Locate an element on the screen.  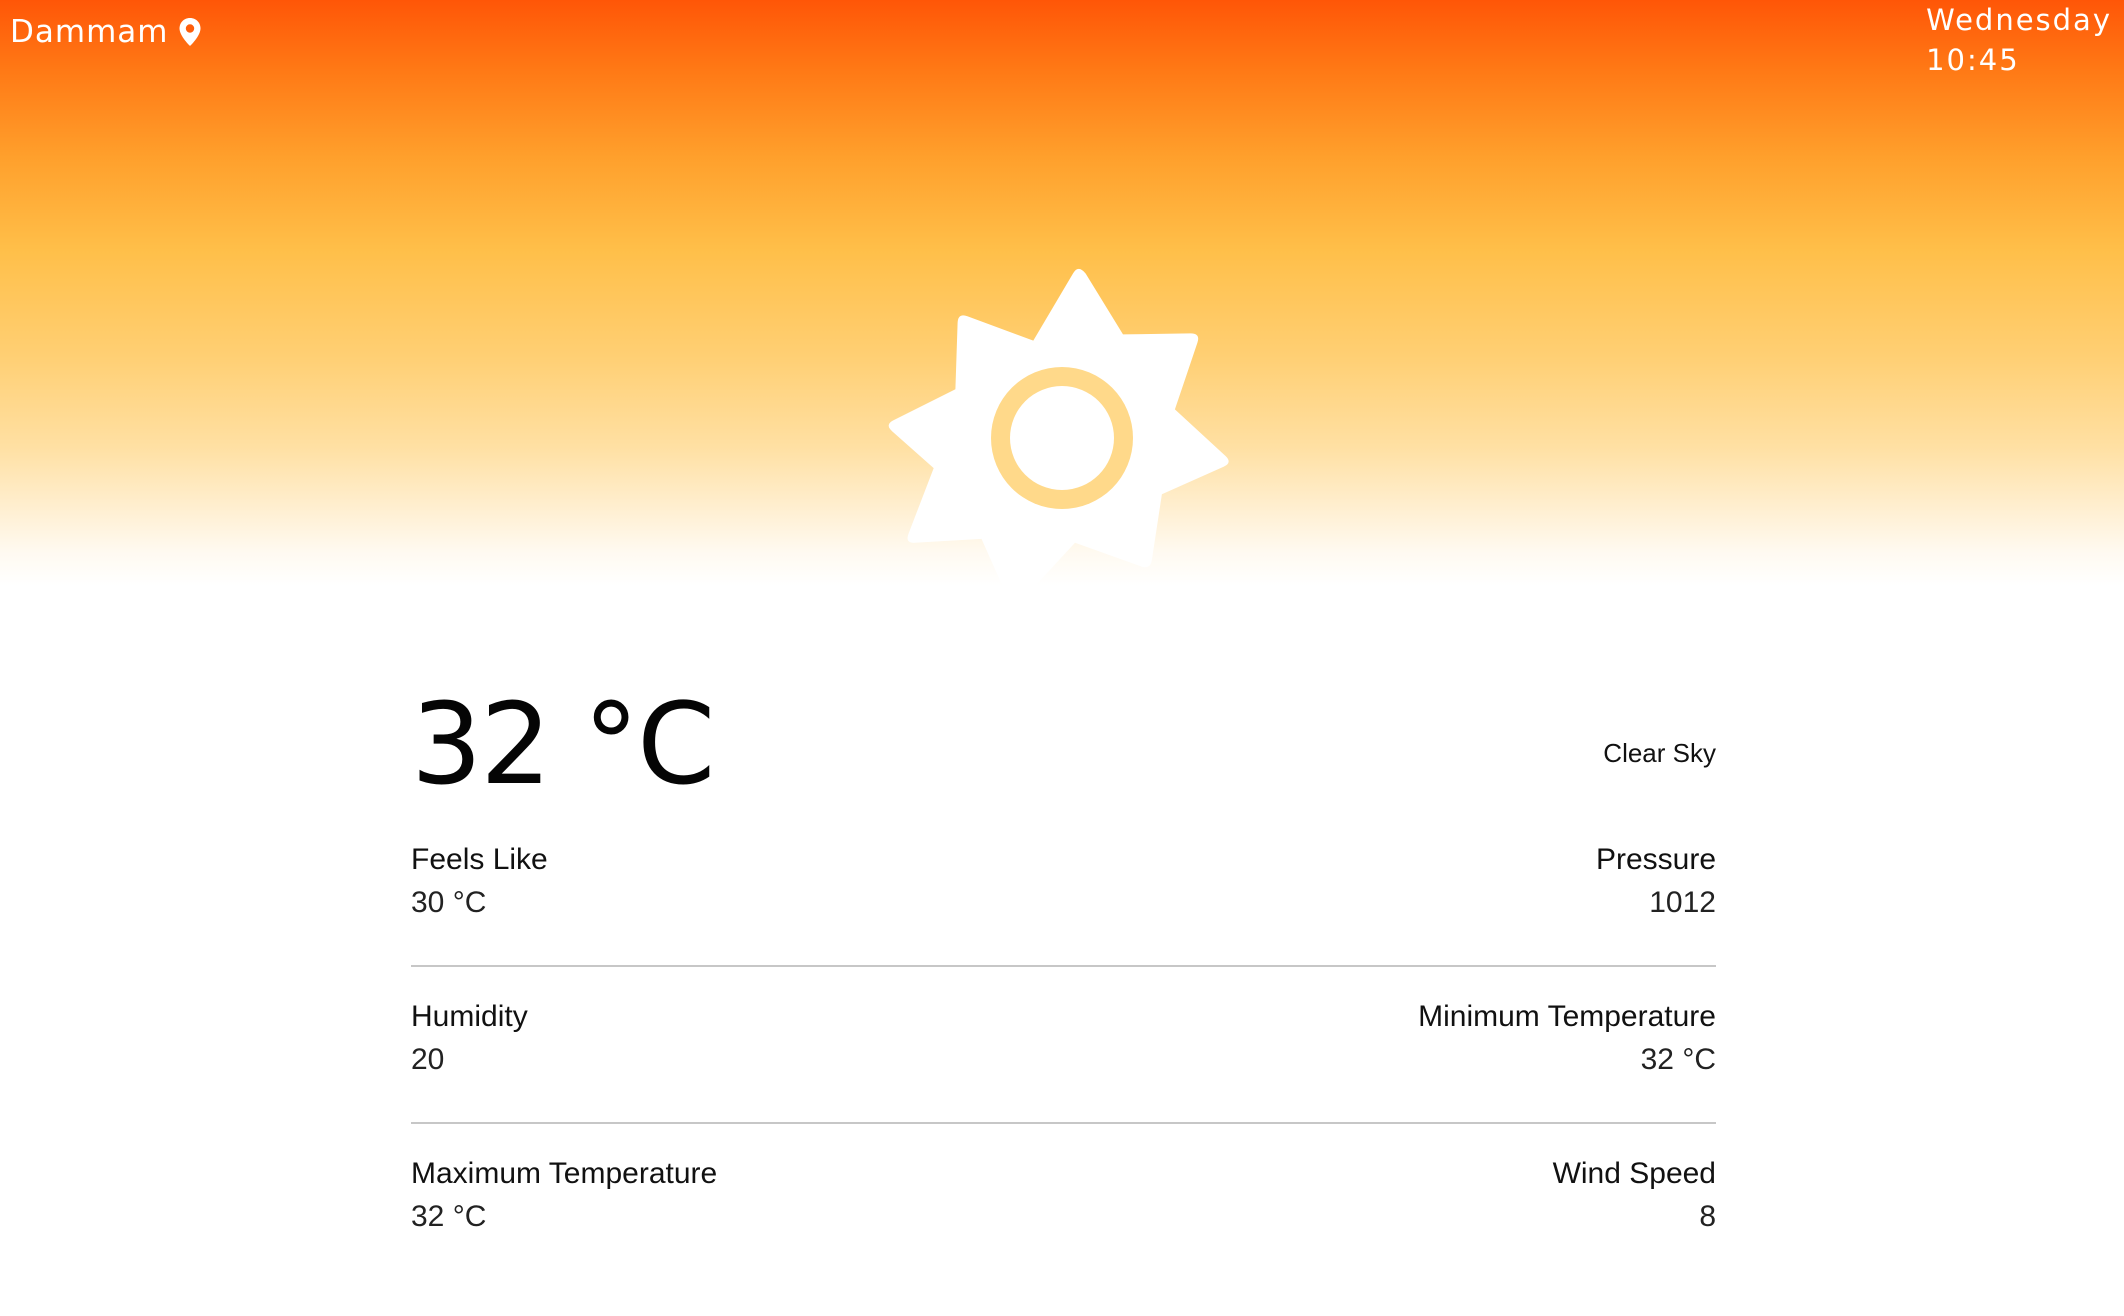
time-label: 10:45 is located at coordinates (1973, 60).